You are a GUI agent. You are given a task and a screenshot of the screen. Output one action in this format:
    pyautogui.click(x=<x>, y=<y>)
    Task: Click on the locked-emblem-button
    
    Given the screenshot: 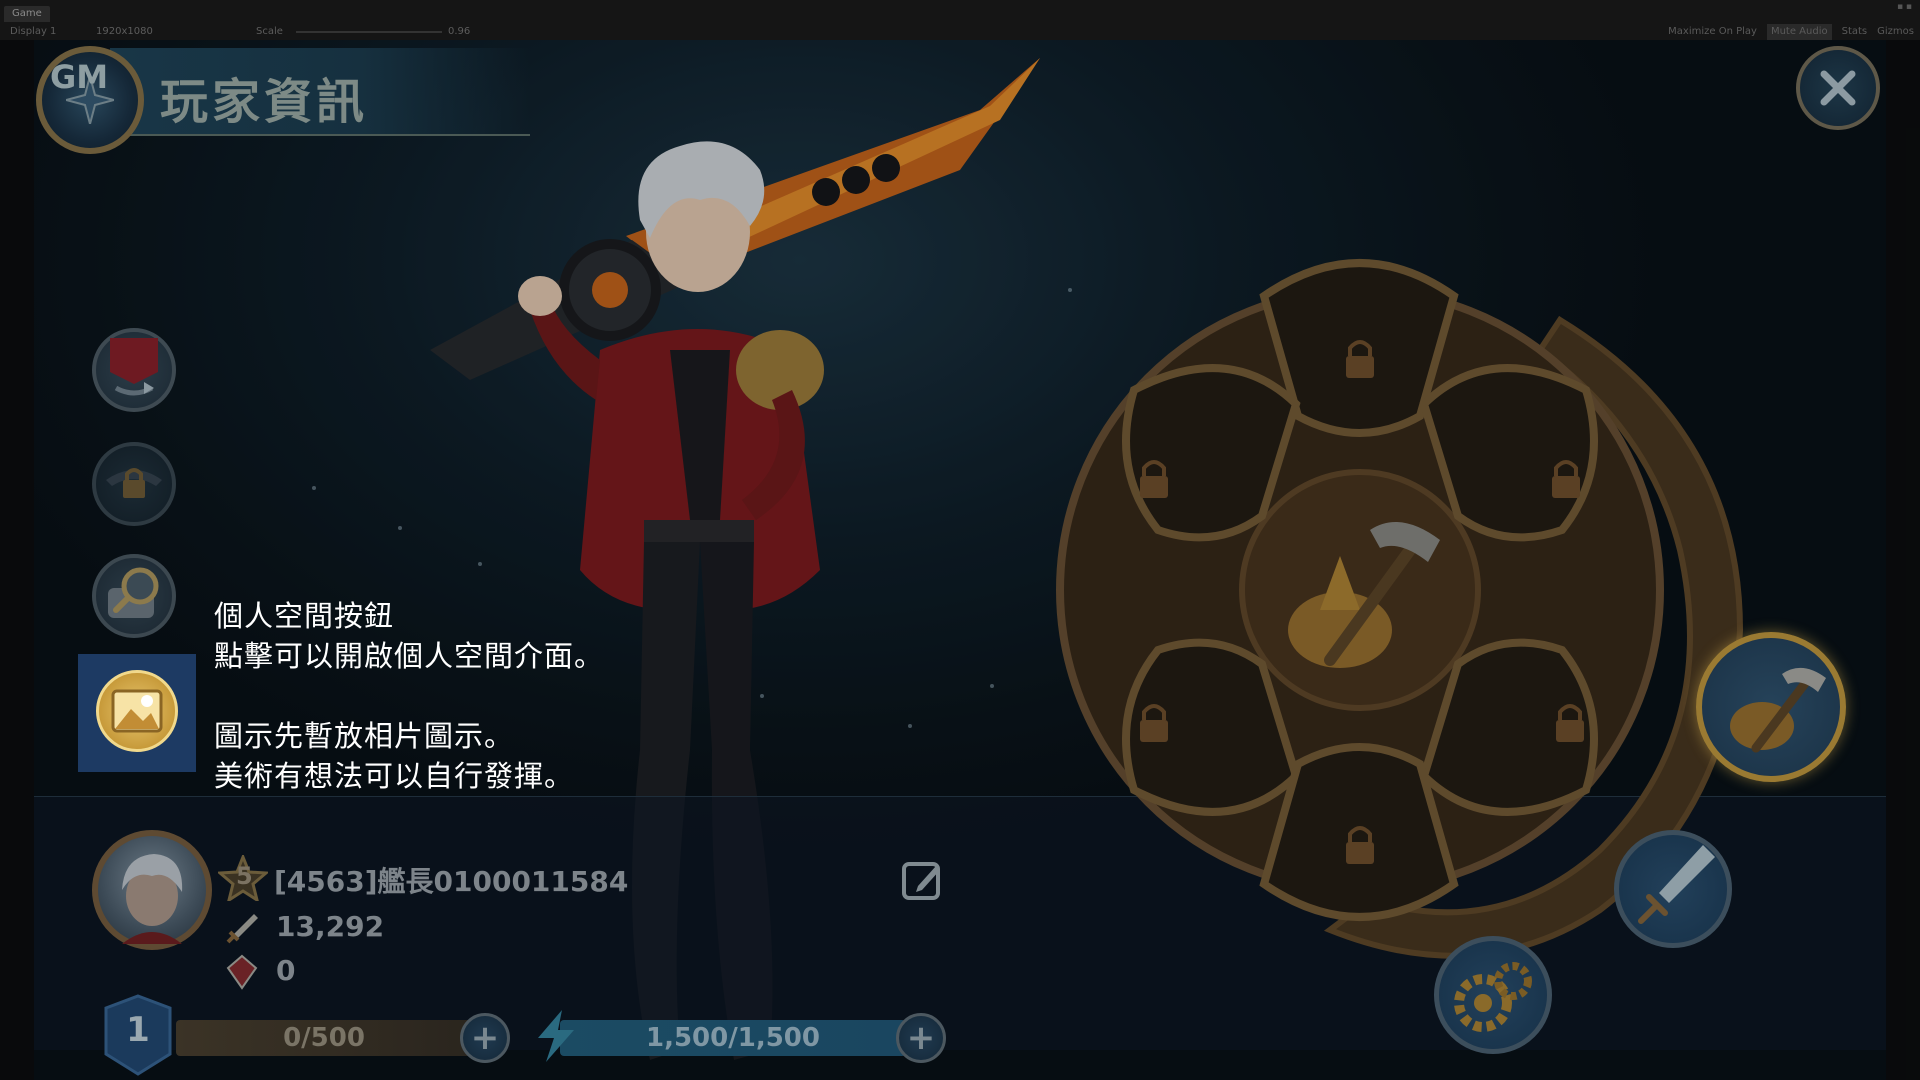 What is the action you would take?
    pyautogui.click(x=134, y=484)
    